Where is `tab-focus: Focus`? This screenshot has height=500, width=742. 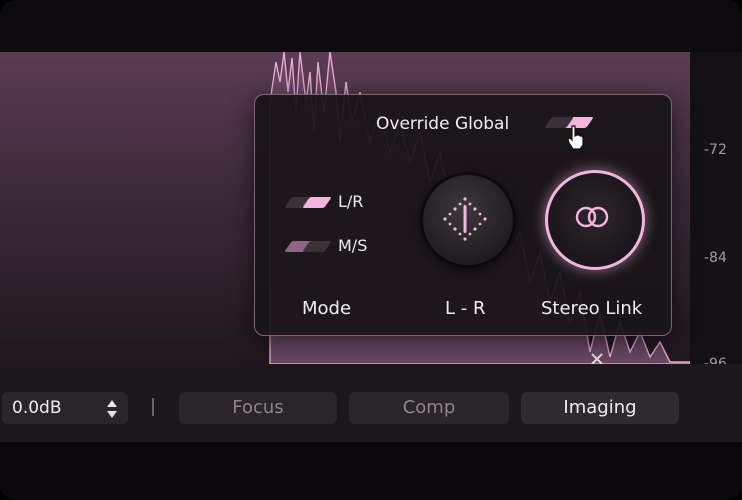 tab-focus: Focus is located at coordinates (258, 408).